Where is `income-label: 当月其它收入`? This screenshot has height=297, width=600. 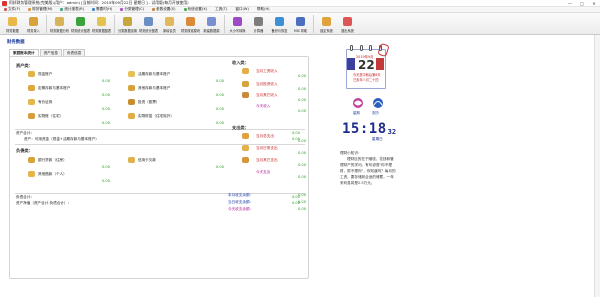
income-label: 当月其它收入 is located at coordinates (267, 95).